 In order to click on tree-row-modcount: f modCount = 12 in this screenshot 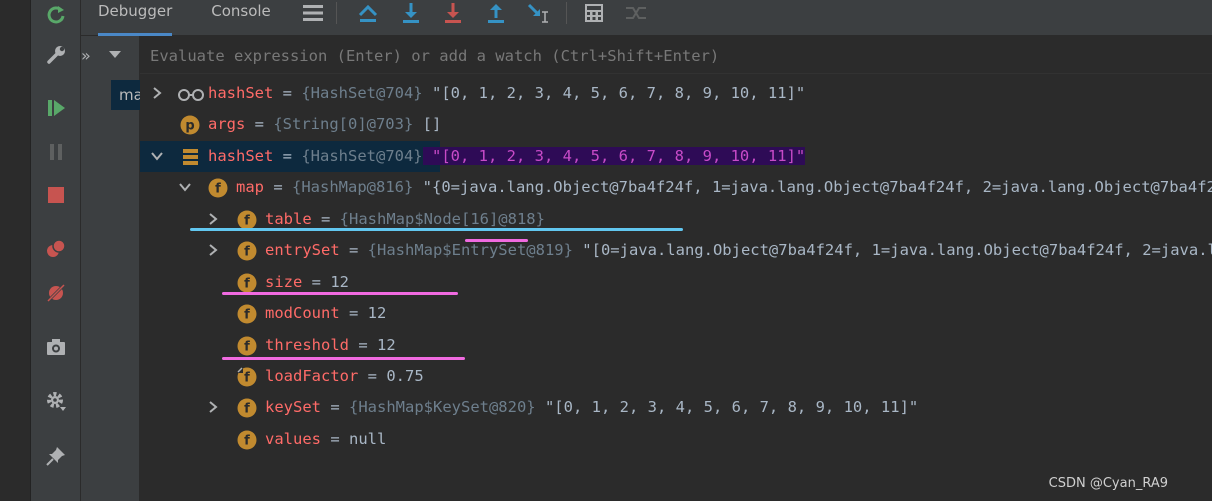, I will do `click(676, 313)`.